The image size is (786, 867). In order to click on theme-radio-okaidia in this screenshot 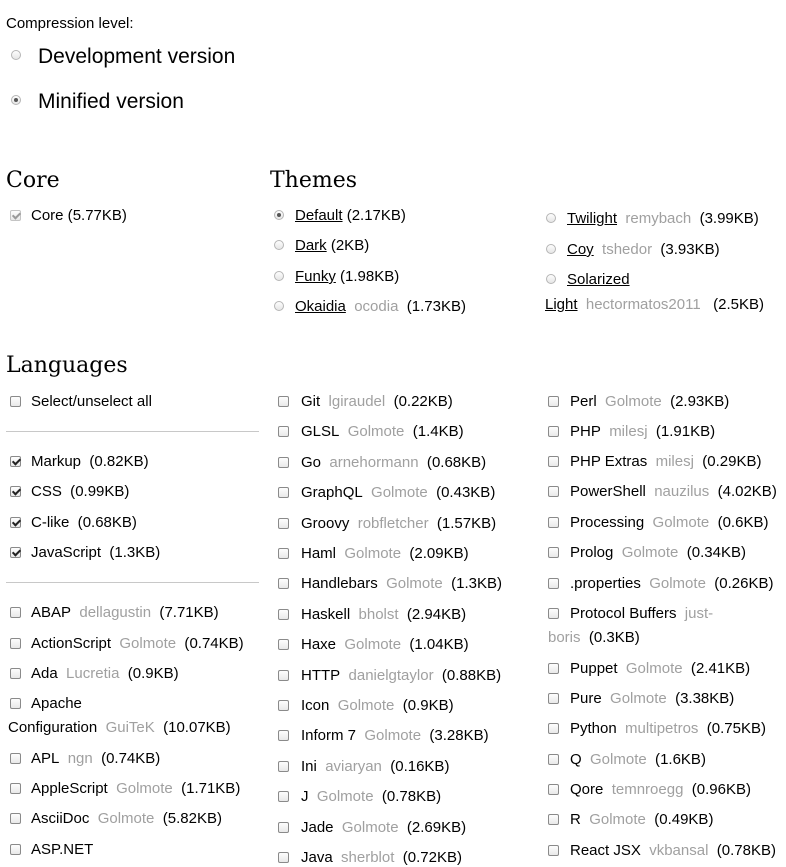, I will do `click(279, 306)`.